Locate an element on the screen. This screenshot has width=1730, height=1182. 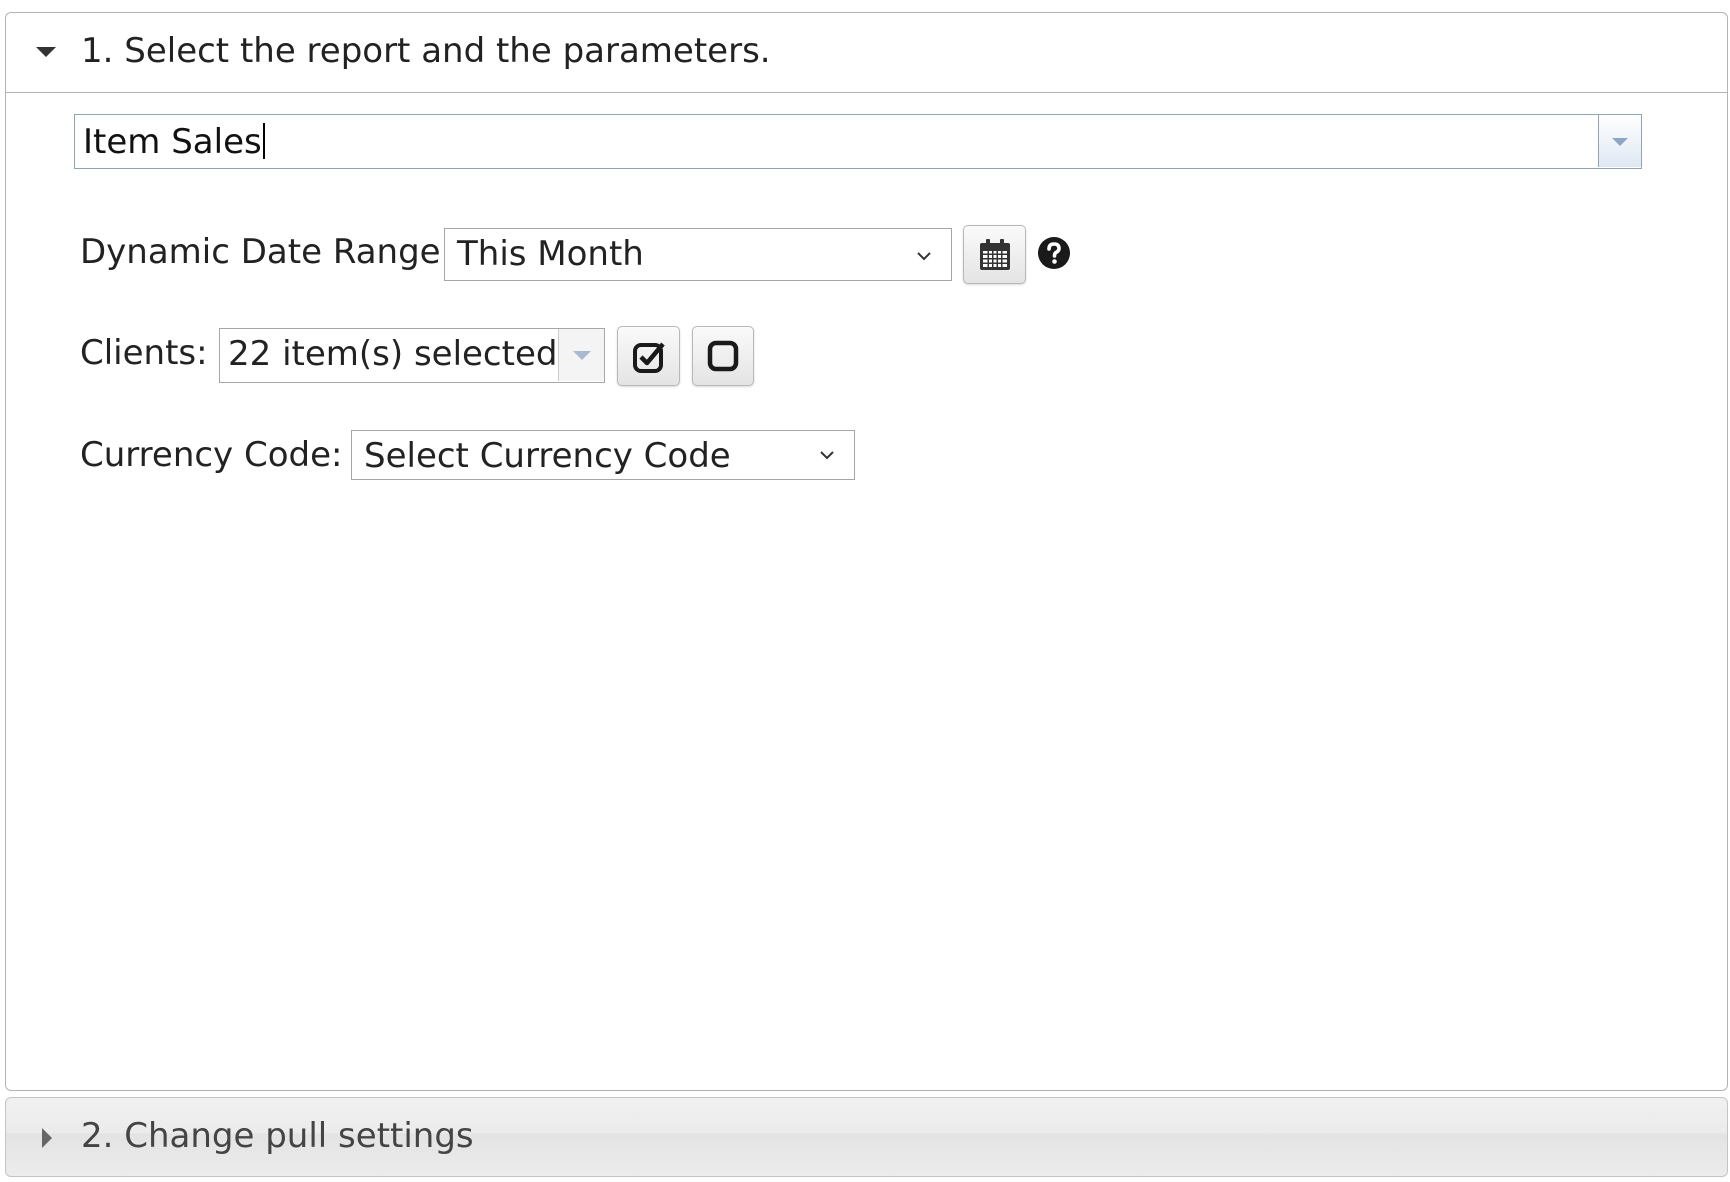
panel-title: 2. Change pull settings is located at coordinates (277, 1136).